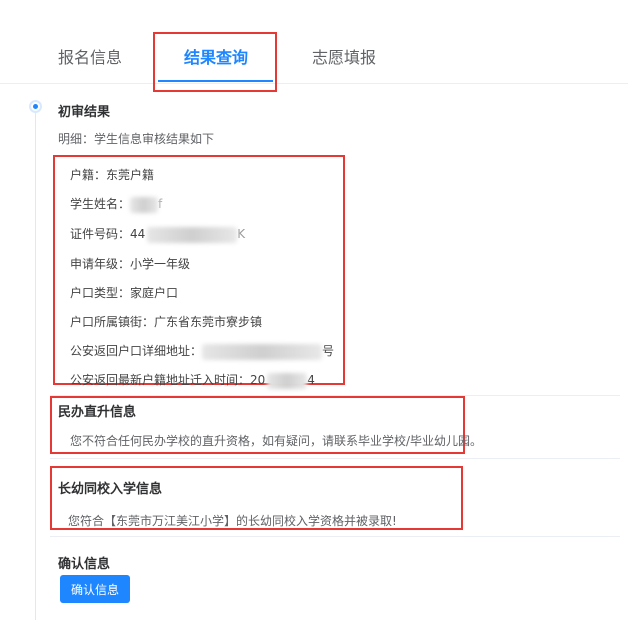 The height and width of the screenshot is (623, 628). What do you see at coordinates (97, 412) in the screenshot?
I see `private-direct-title: 民办直升信息` at bounding box center [97, 412].